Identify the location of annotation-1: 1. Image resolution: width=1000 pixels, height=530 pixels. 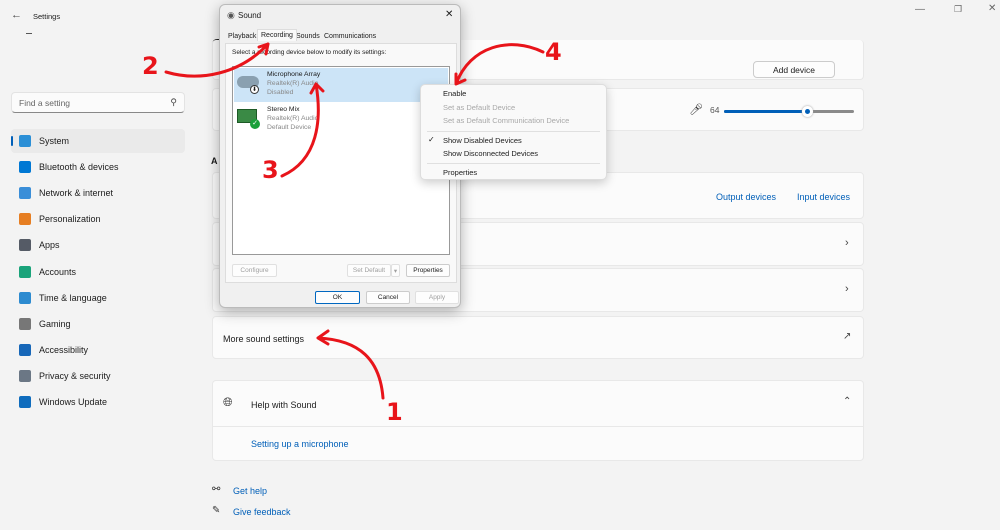
(394, 412).